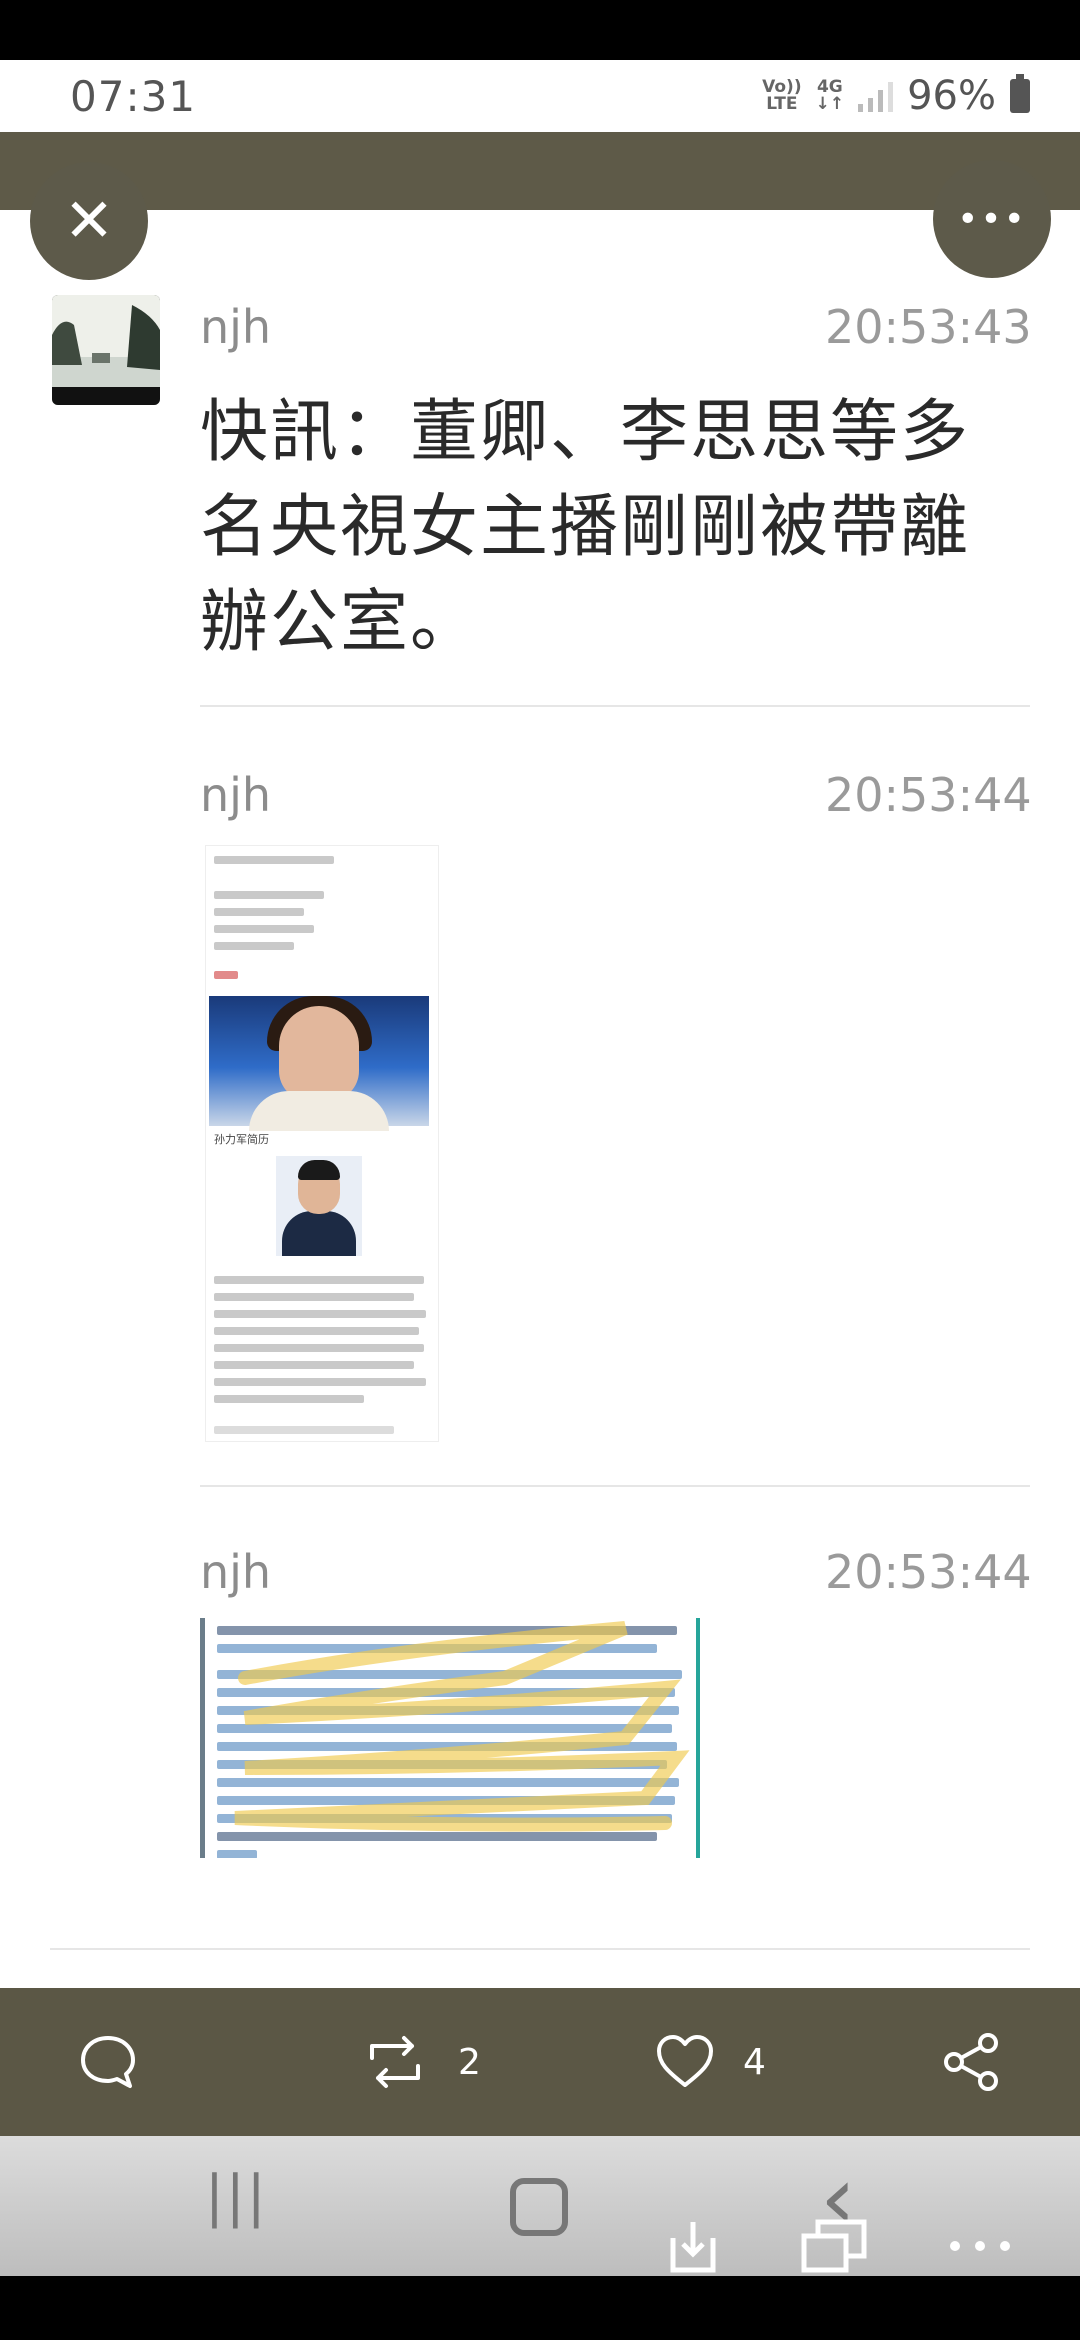 The image size is (1080, 2340). What do you see at coordinates (319, 1063) in the screenshot?
I see `anchor-photo` at bounding box center [319, 1063].